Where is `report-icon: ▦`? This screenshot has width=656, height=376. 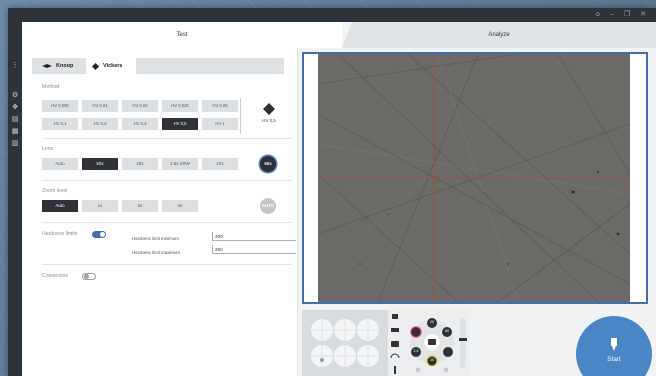 report-icon: ▦ is located at coordinates (15, 132).